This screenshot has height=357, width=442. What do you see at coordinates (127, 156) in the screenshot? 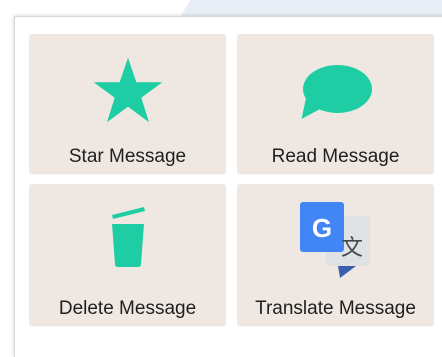
I see `star-message-label: Star Message` at bounding box center [127, 156].